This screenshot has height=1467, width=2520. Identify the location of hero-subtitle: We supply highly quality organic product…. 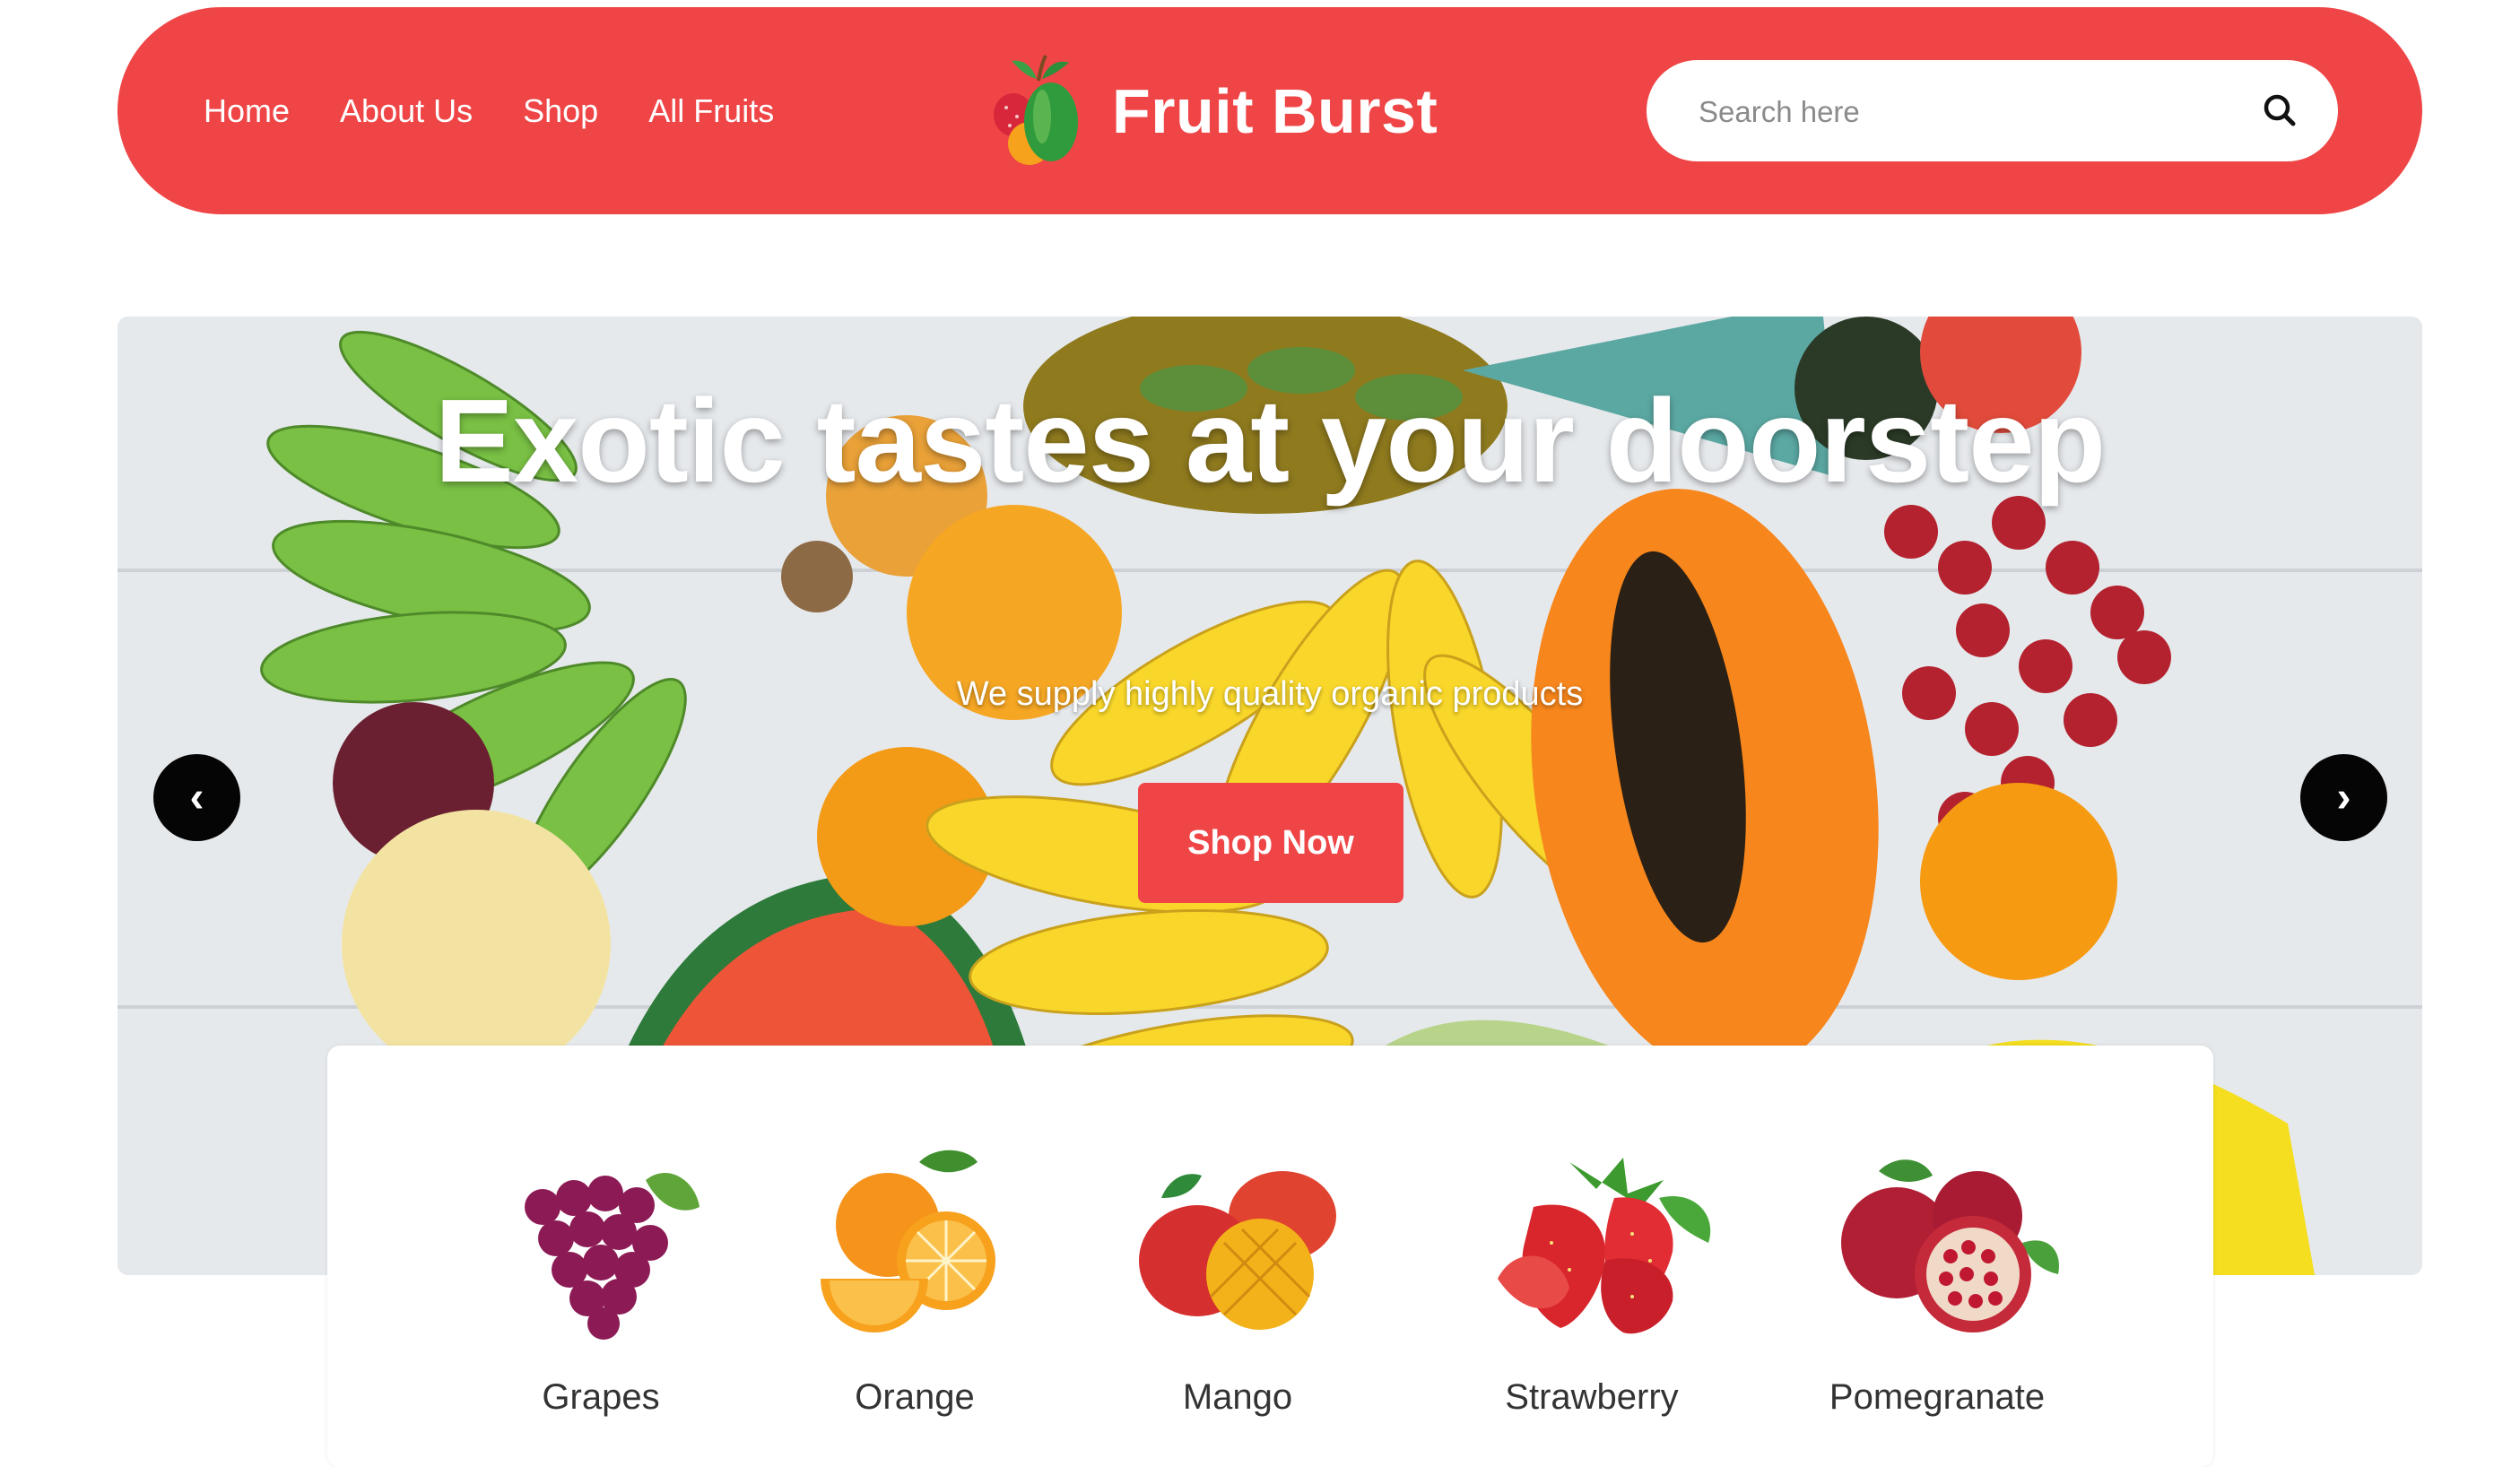
(1270, 694).